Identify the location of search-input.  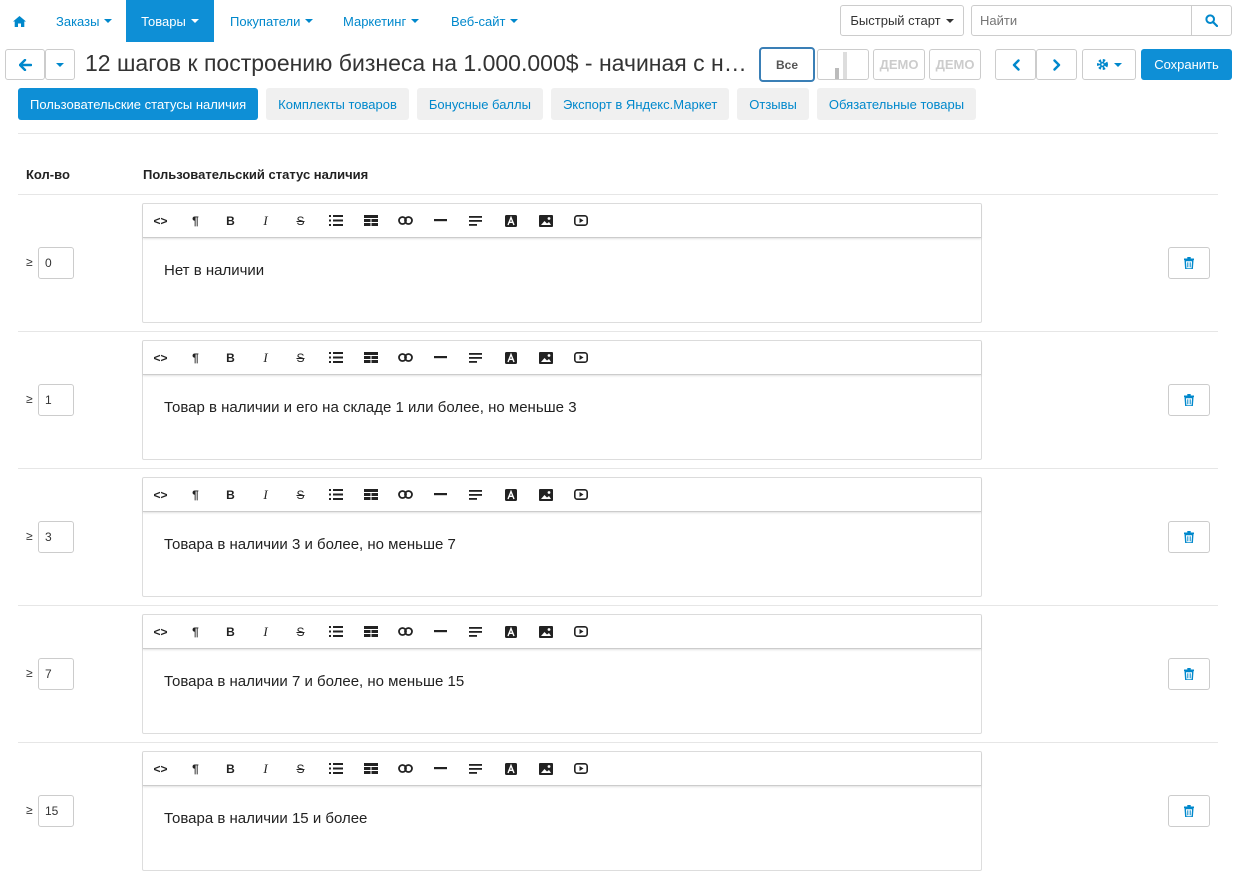
(1081, 20).